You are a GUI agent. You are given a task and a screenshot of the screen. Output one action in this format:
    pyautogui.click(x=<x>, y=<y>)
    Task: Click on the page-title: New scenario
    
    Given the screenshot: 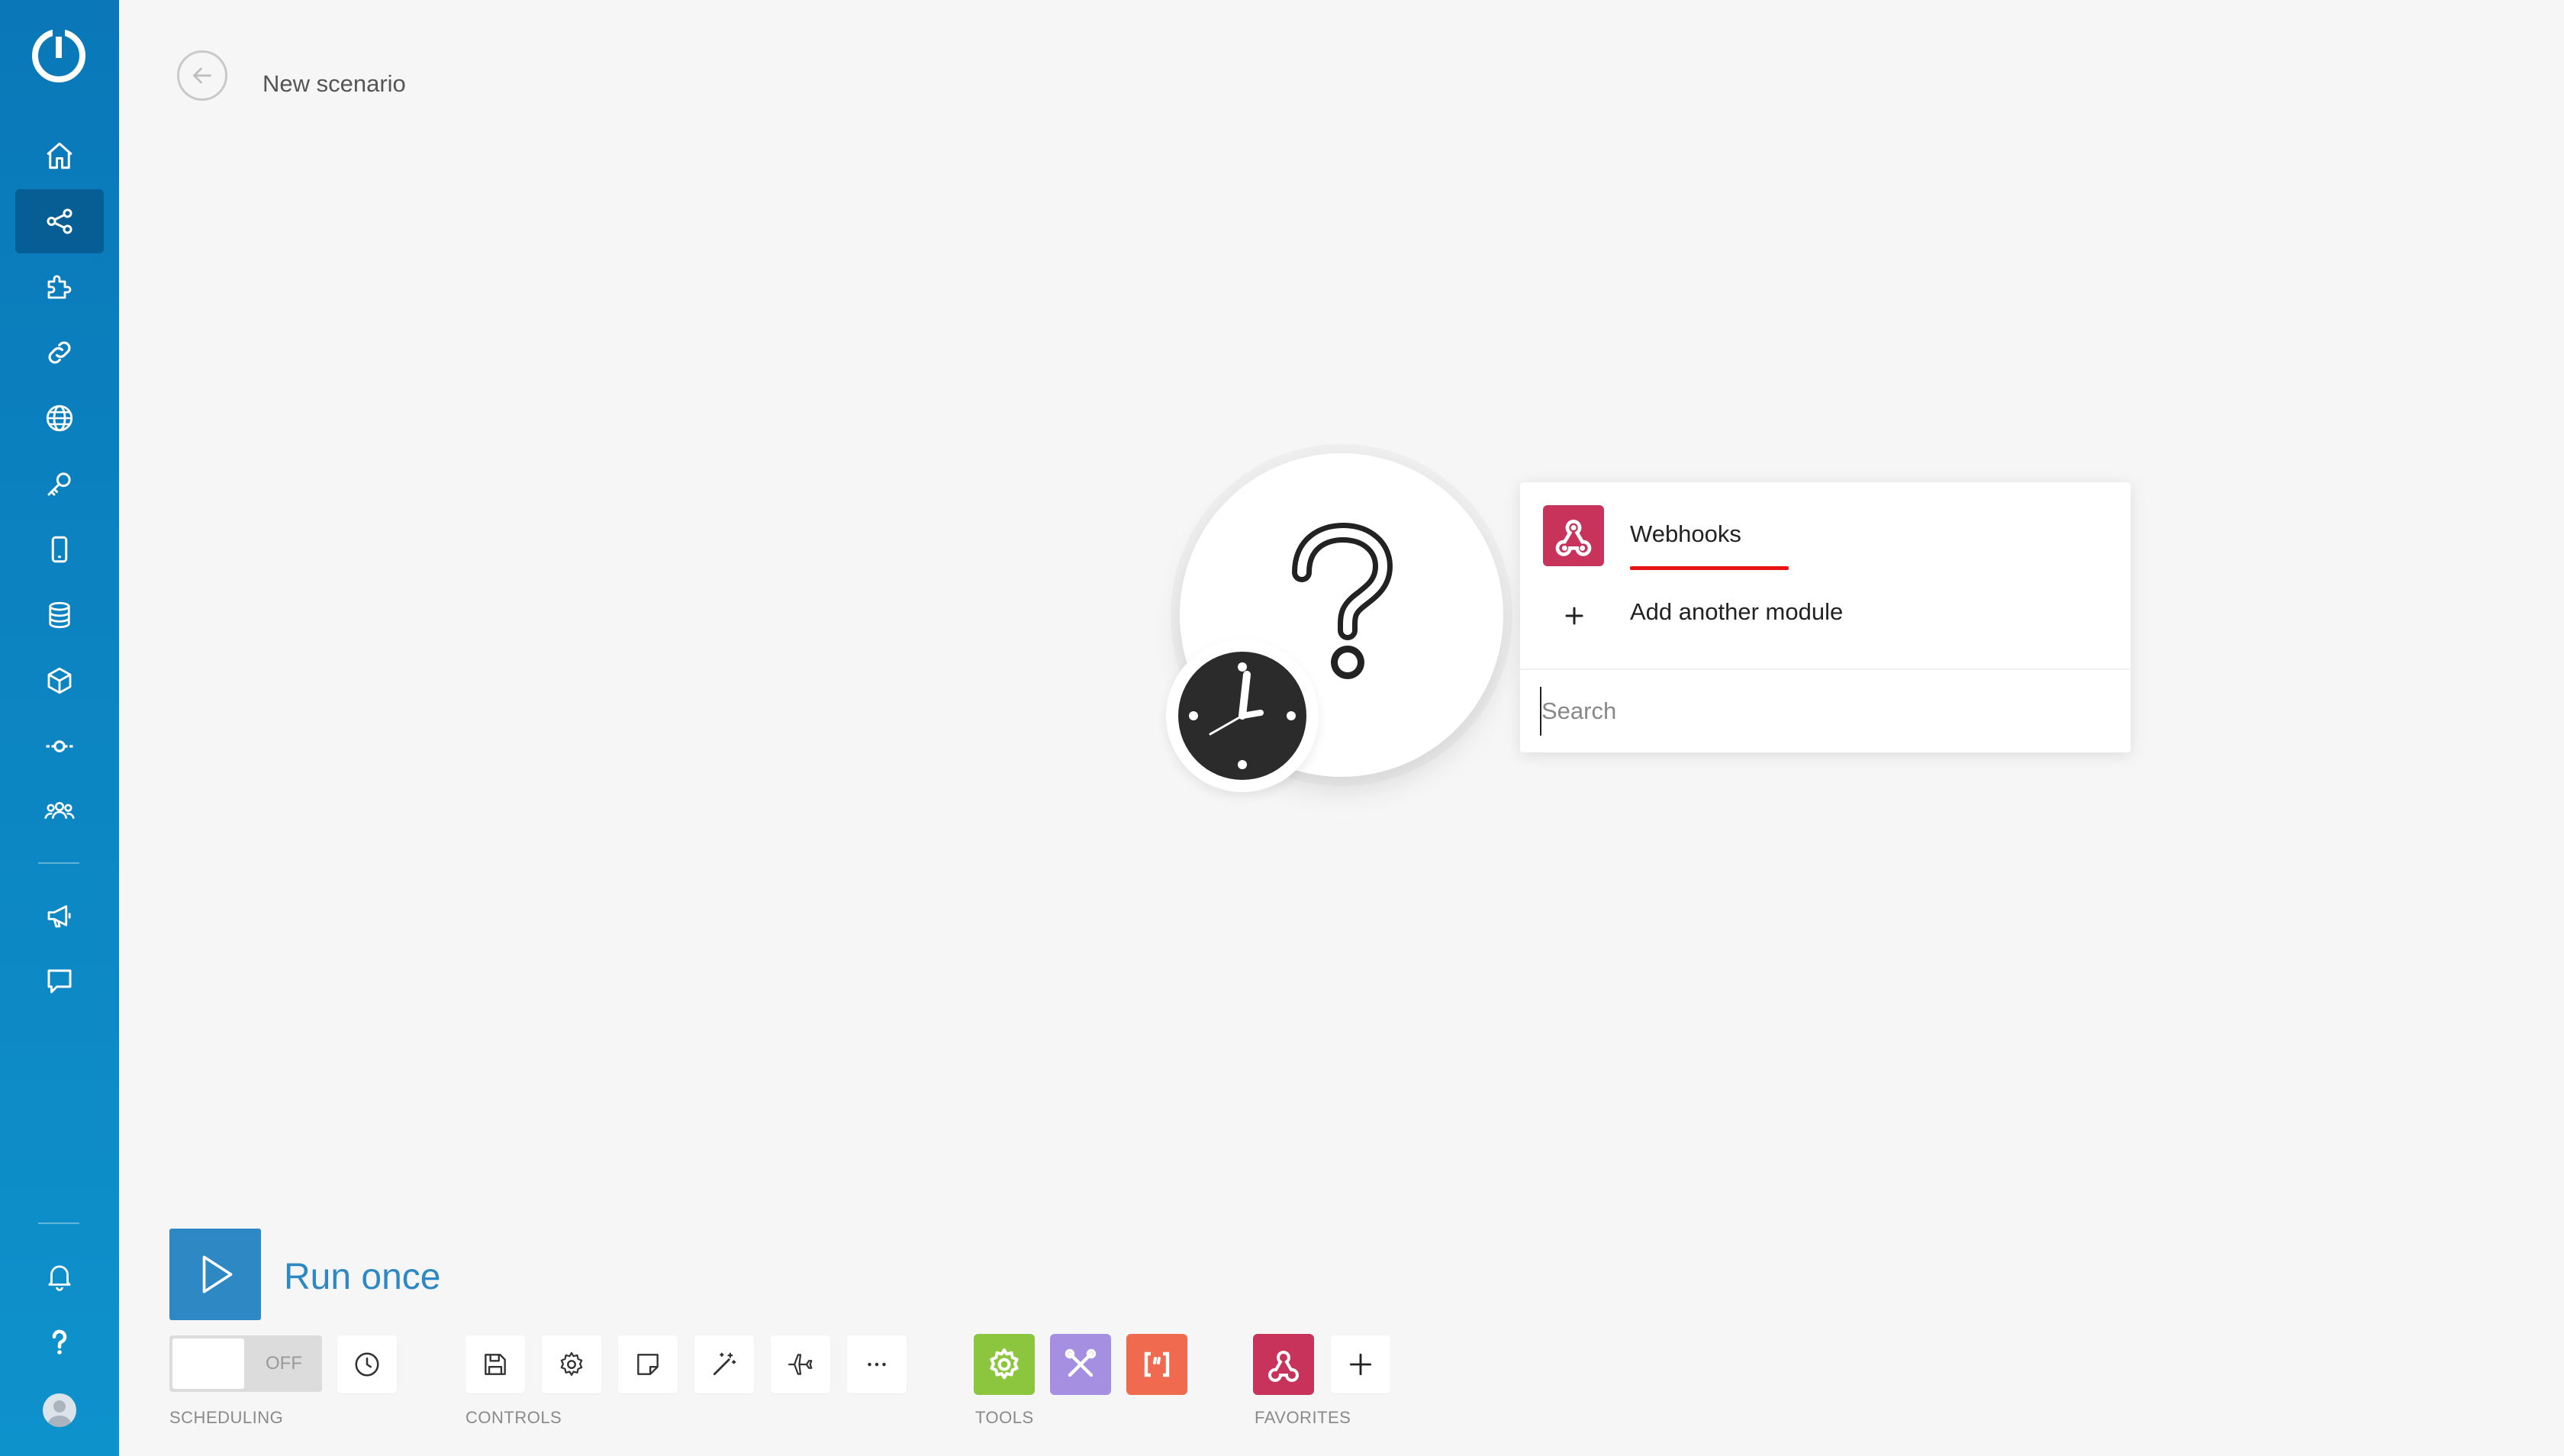 What is the action you would take?
    pyautogui.click(x=334, y=84)
    